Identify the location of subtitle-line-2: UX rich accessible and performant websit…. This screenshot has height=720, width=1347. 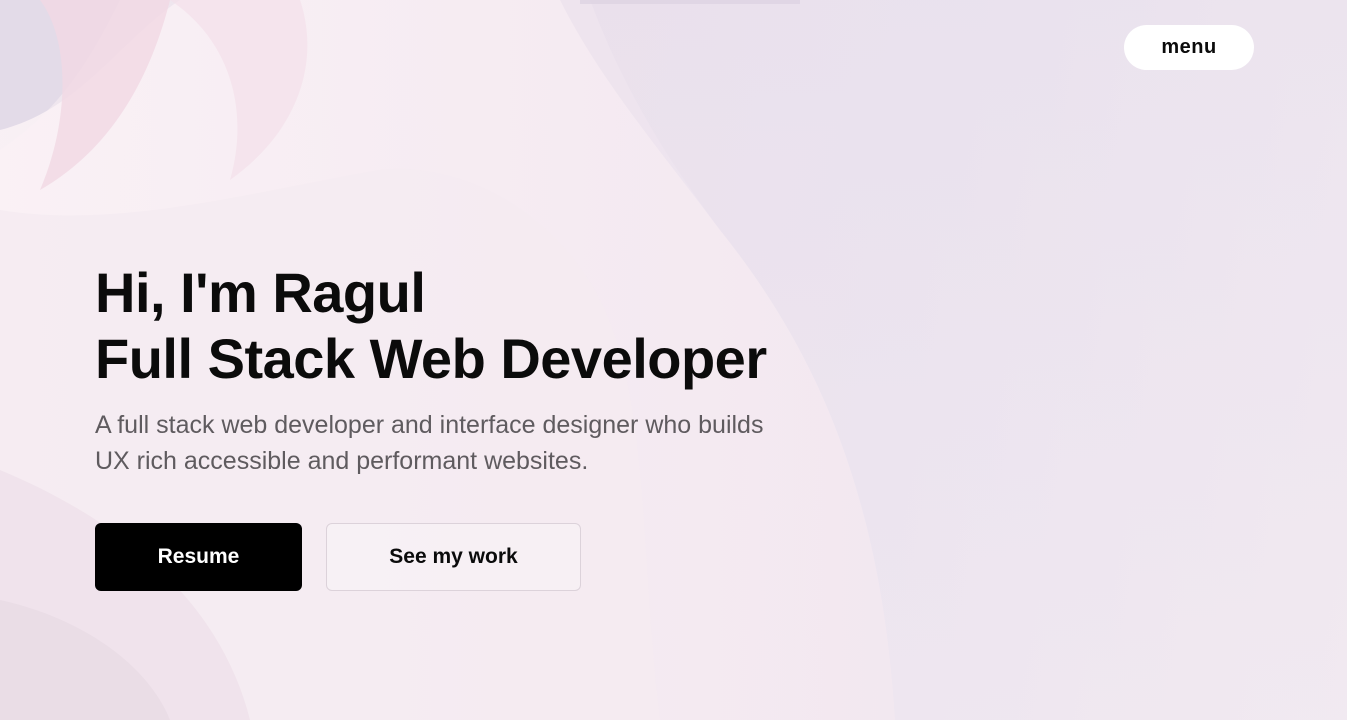
(342, 461).